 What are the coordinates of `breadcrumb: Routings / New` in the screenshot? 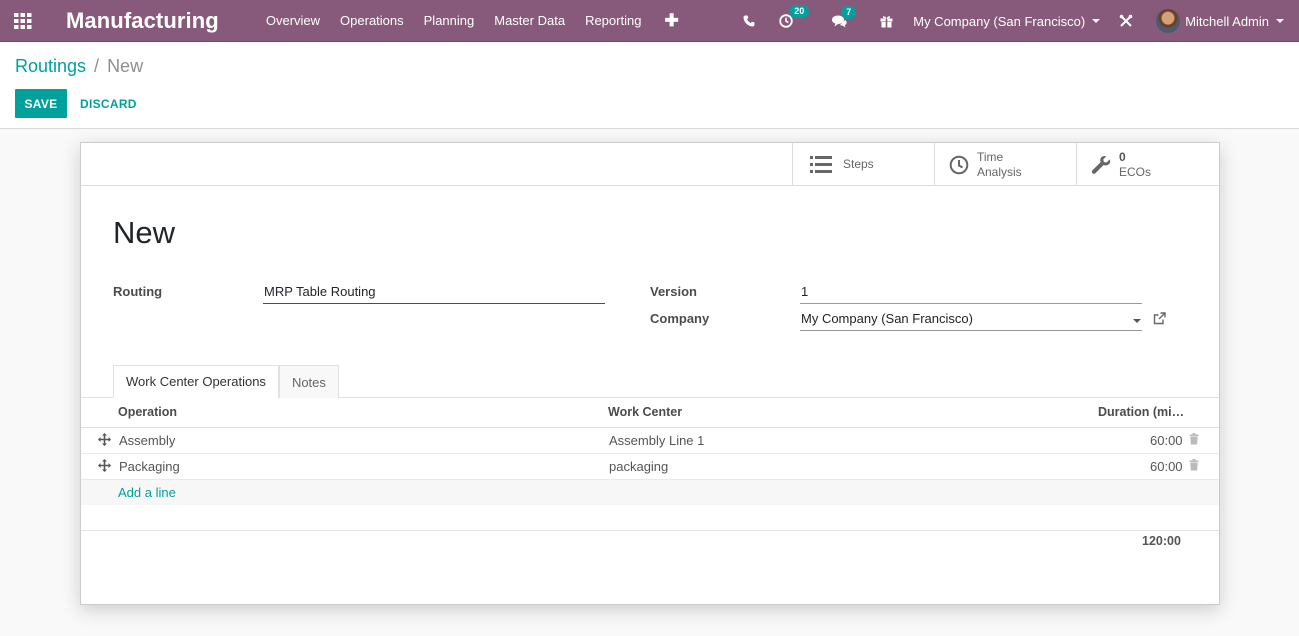 It's located at (79, 66).